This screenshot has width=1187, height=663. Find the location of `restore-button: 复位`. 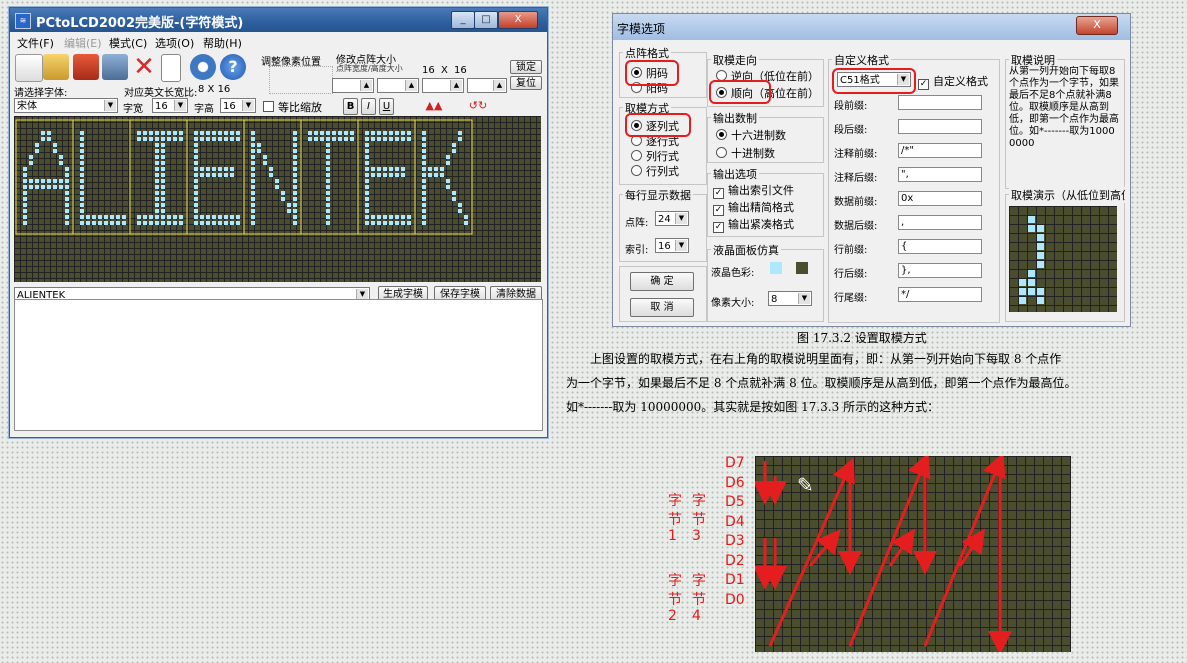

restore-button: 复位 is located at coordinates (526, 83).